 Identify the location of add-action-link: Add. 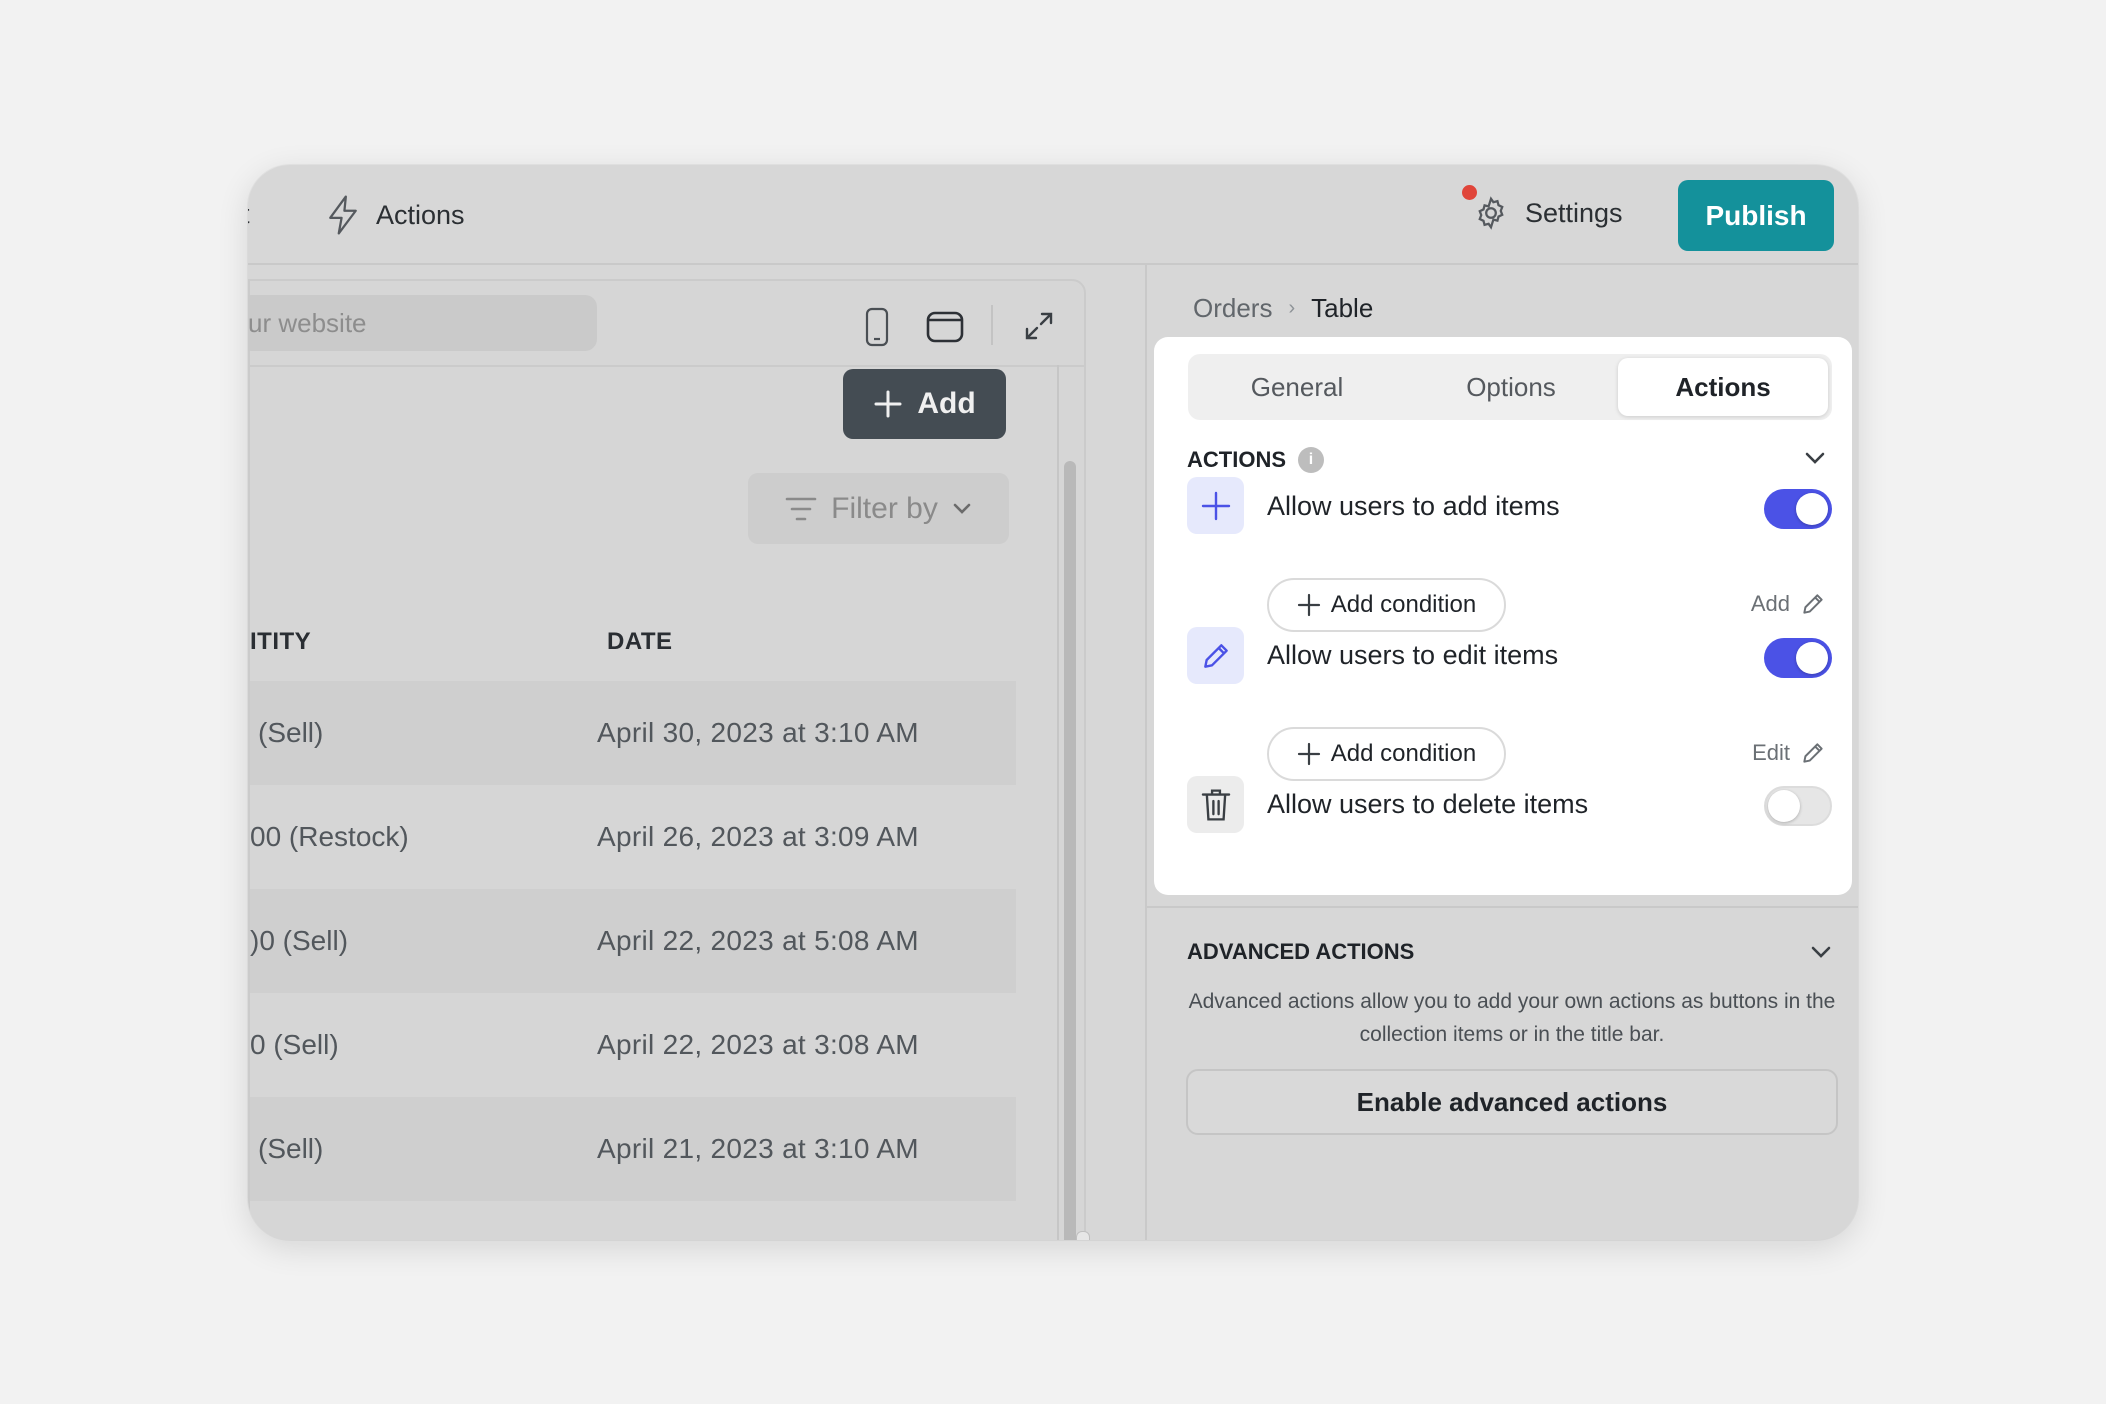
(1788, 604).